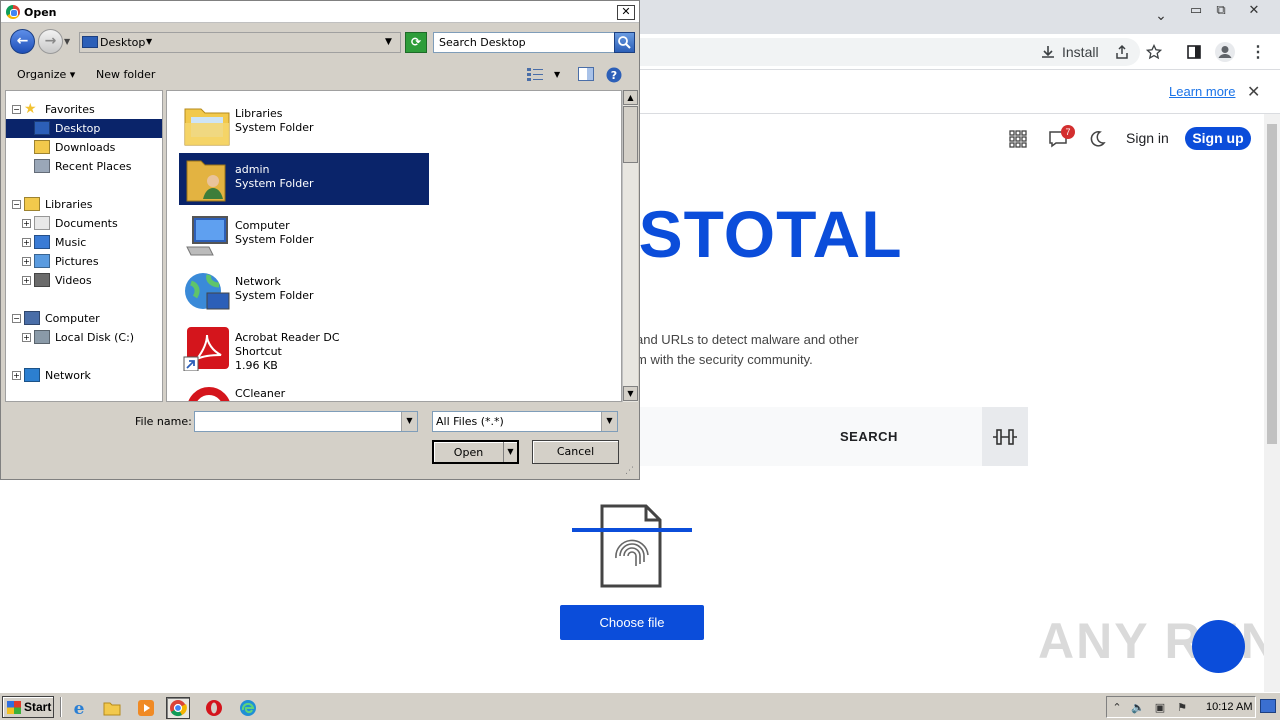 The width and height of the screenshot is (1280, 720). What do you see at coordinates (1138, 708) in the screenshot?
I see `volume-icon: 🔈` at bounding box center [1138, 708].